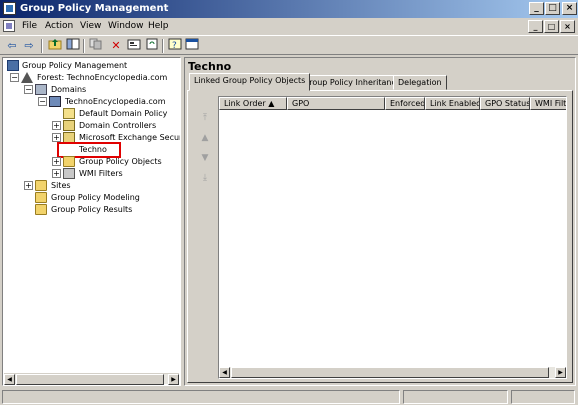  Describe the element at coordinates (134, 46) in the screenshot. I see `properties-icon` at that location.